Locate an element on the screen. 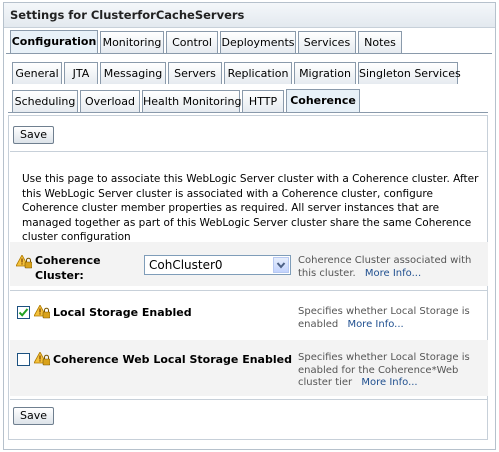 The image size is (499, 452). tab-control: Control is located at coordinates (192, 42).